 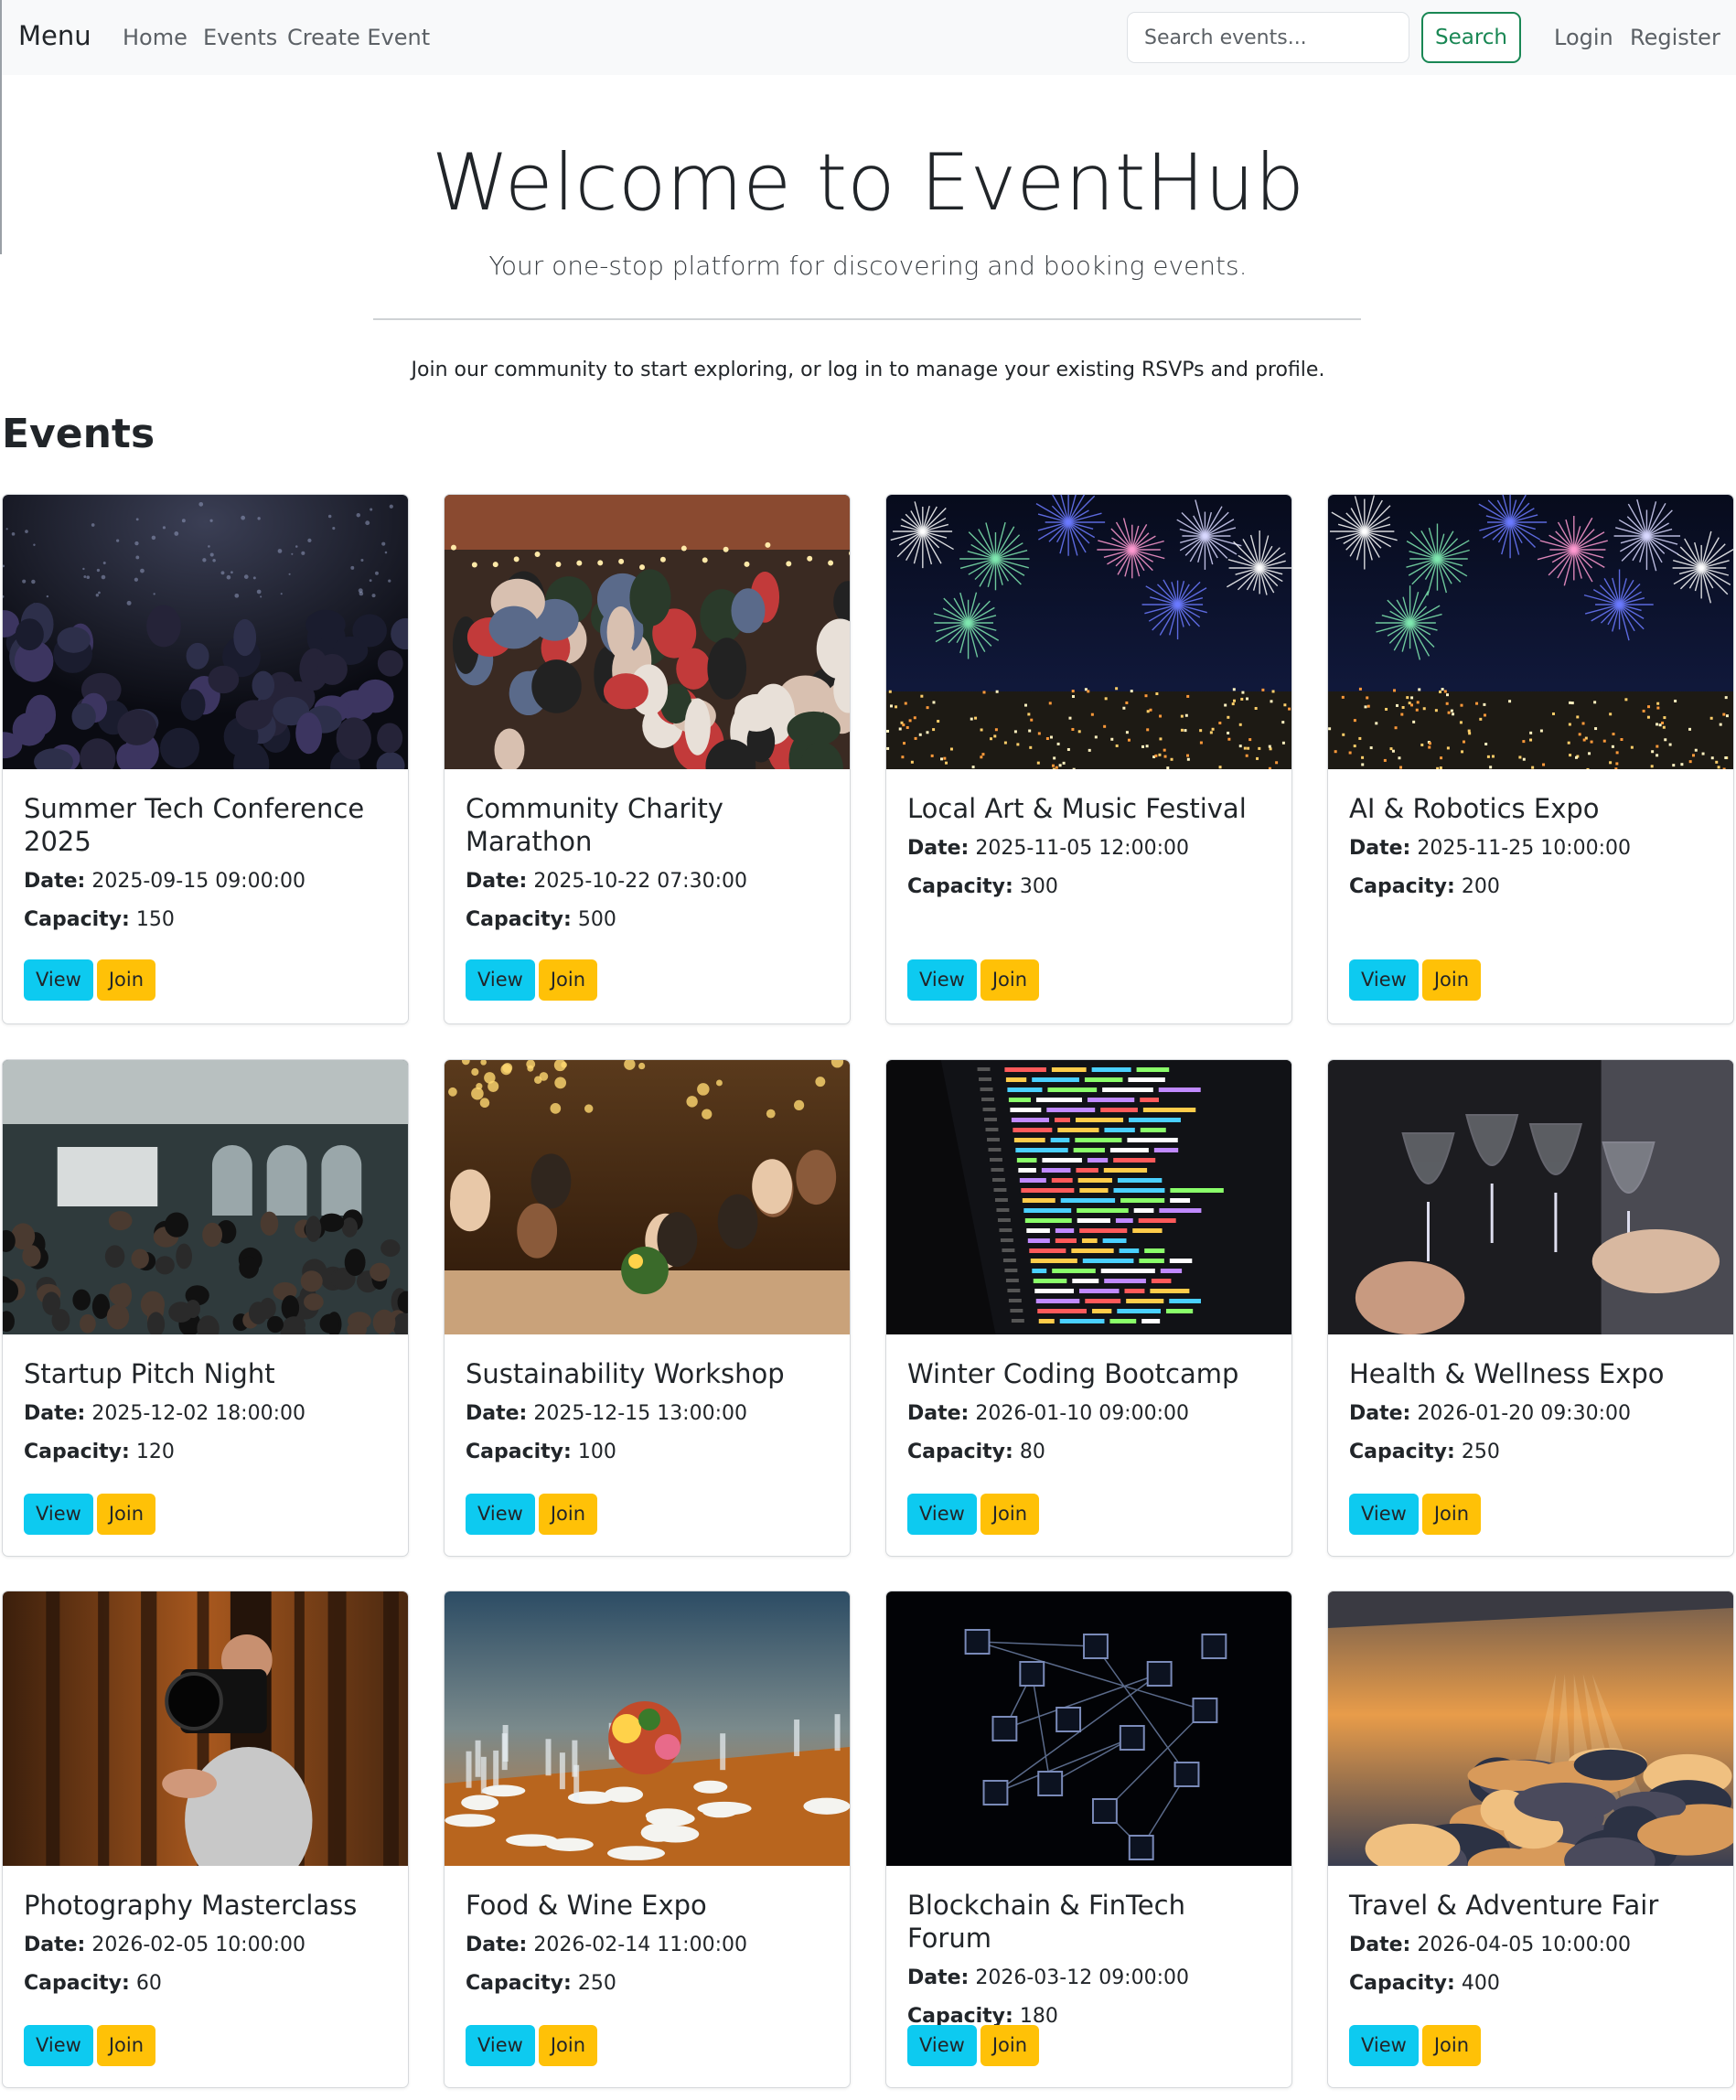 I want to click on event-capacity: Capacity: 200, so click(x=1531, y=887).